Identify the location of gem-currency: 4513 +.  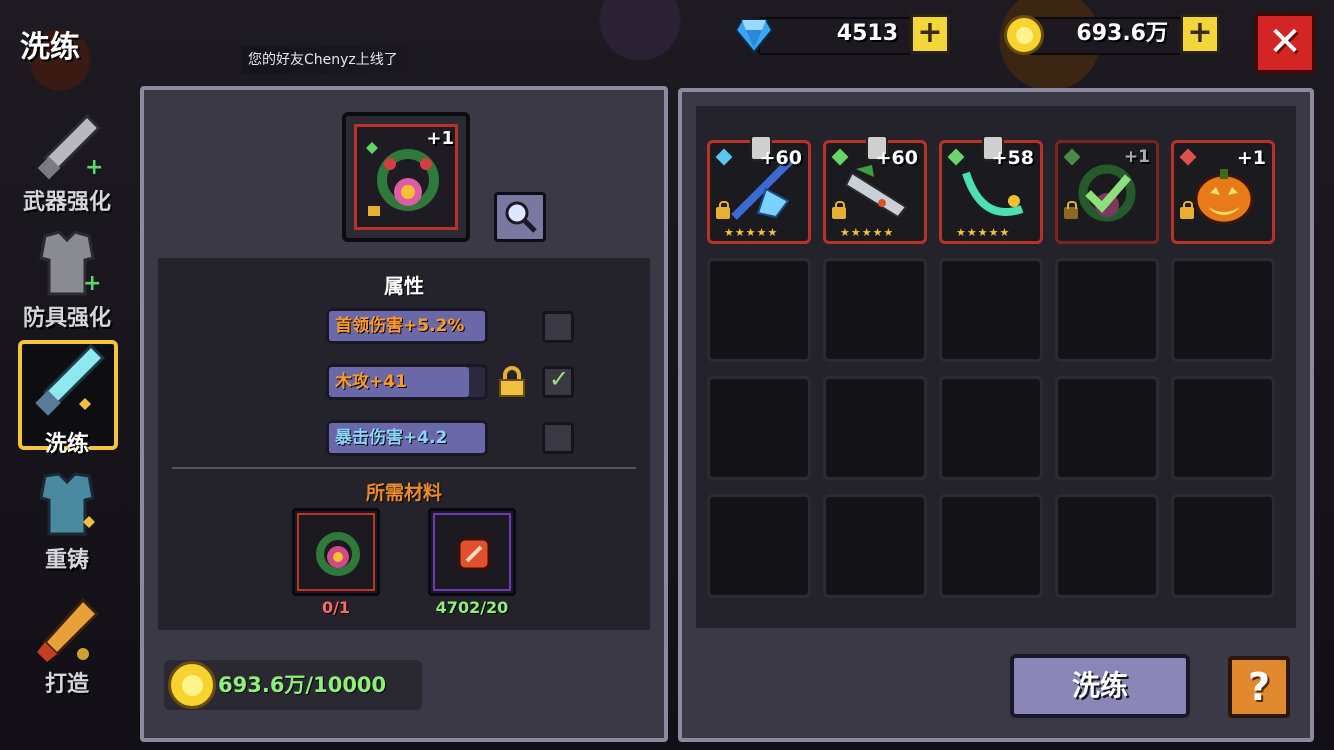
(842, 34).